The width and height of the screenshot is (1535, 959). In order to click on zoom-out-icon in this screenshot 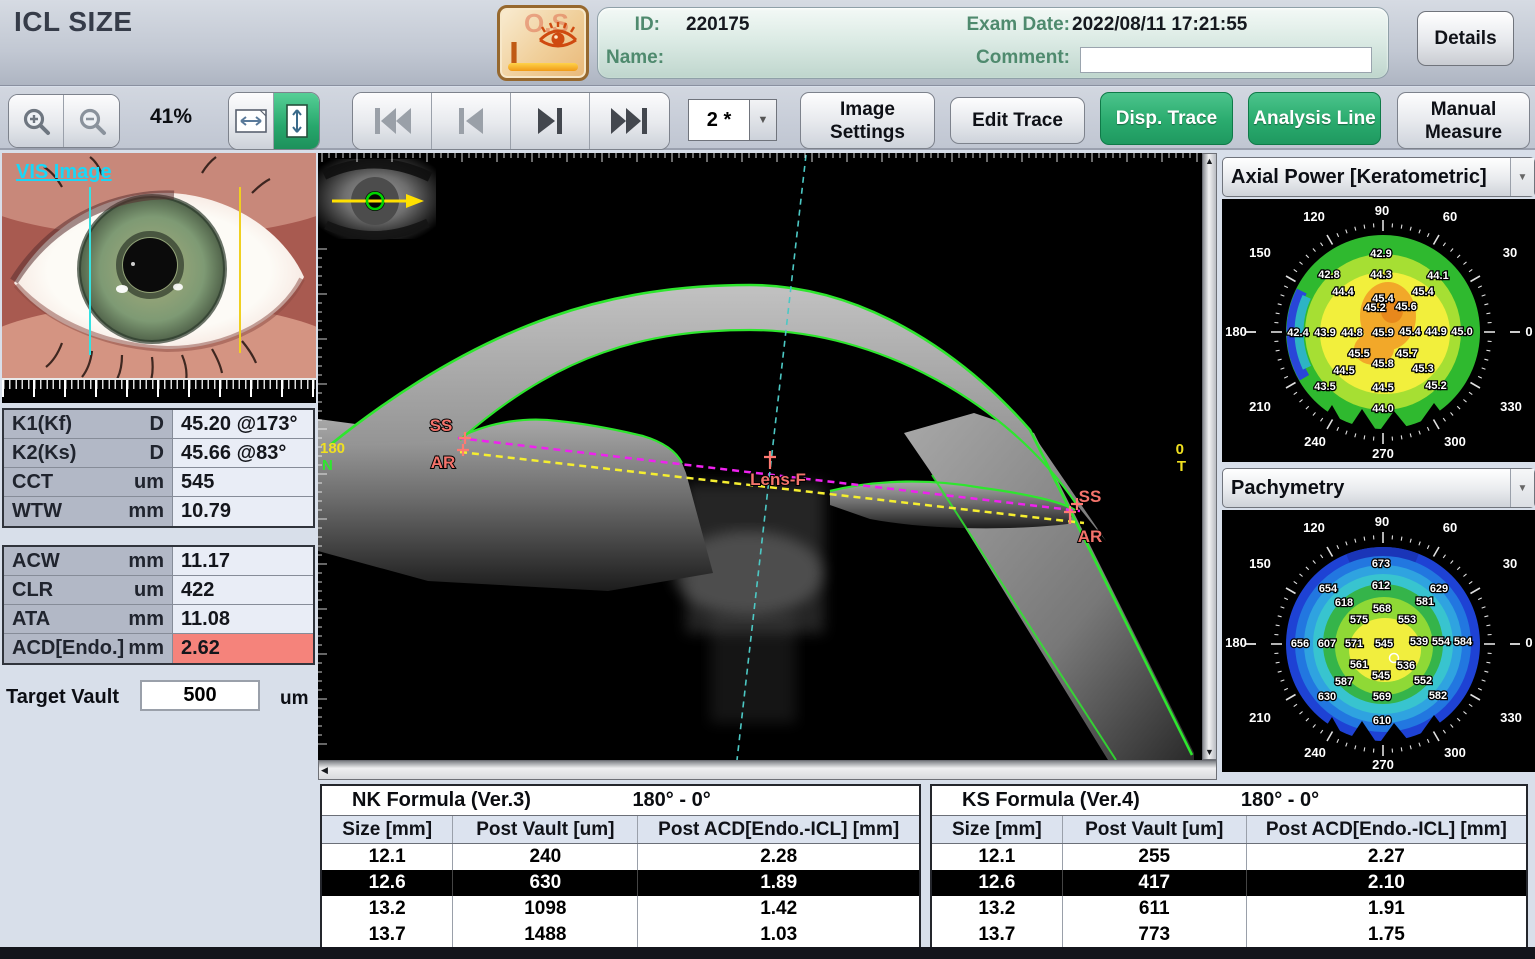, I will do `click(92, 121)`.